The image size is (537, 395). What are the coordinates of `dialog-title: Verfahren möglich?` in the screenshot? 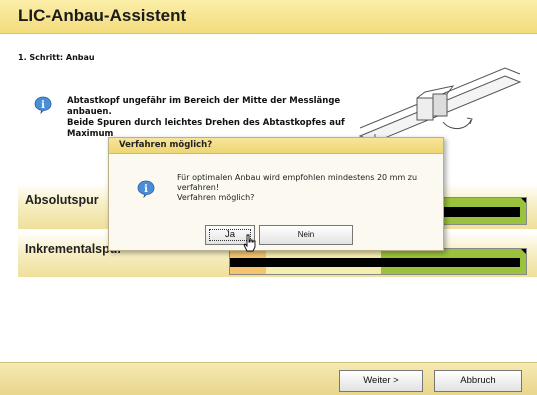 It's located at (166, 145).